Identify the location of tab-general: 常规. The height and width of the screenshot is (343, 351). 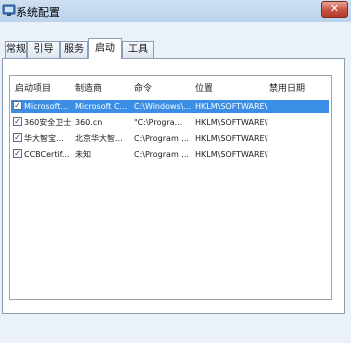
(16, 49).